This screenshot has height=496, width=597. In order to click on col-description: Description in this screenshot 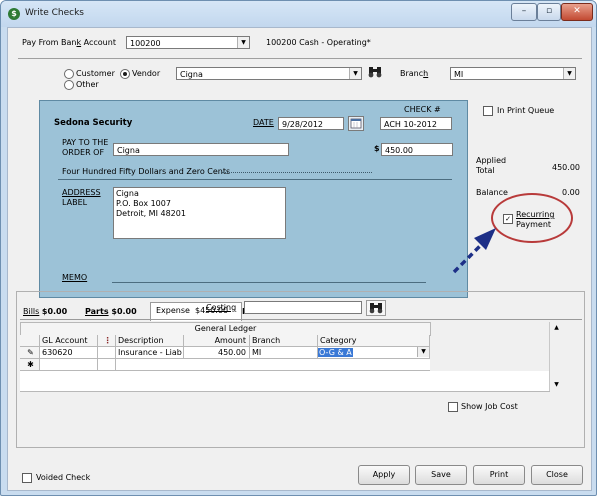, I will do `click(150, 341)`.